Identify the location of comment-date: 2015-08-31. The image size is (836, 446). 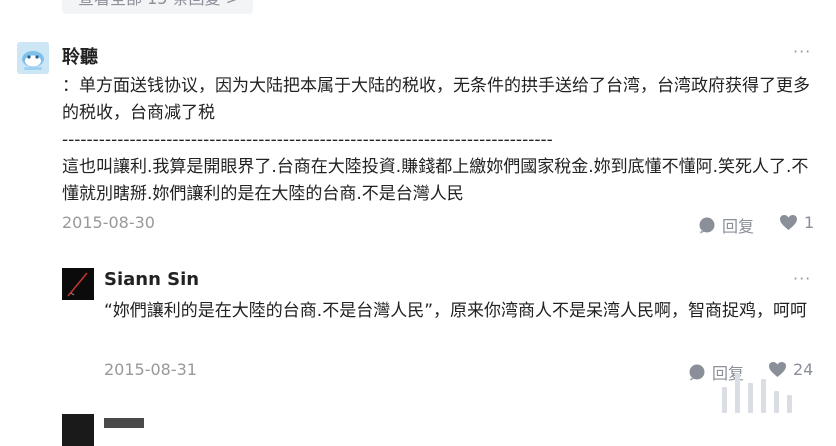
(150, 369).